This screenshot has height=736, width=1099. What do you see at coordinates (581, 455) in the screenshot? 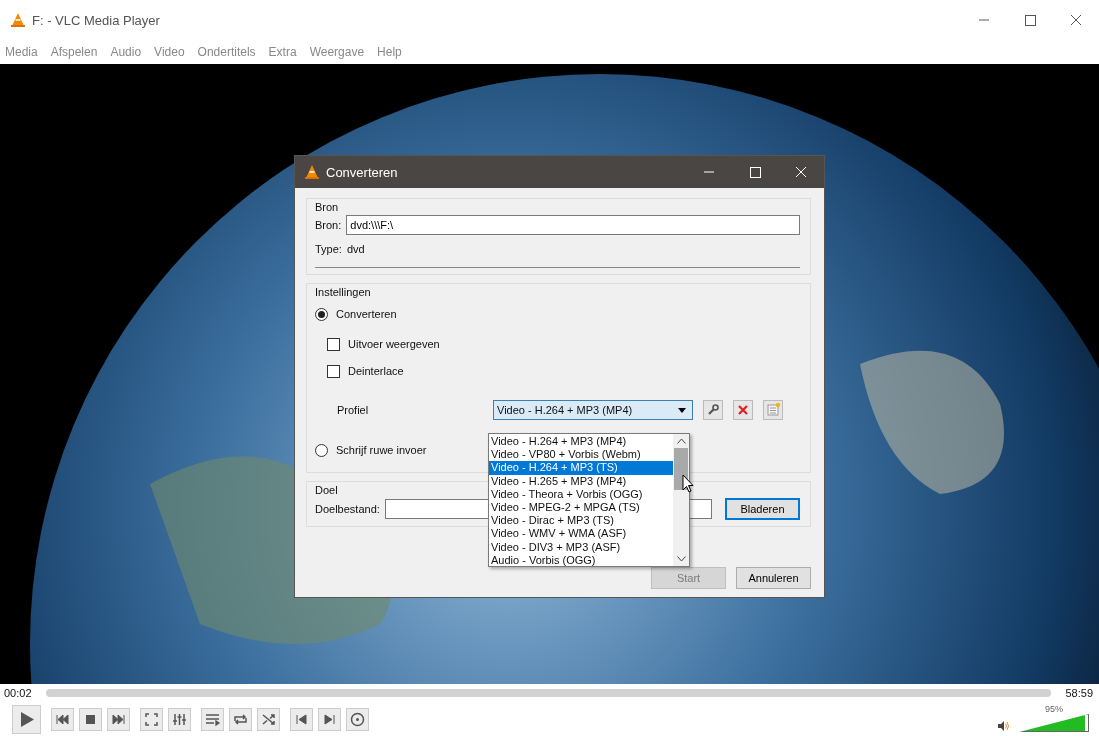
I see `list-option: Video - VP80 + Vorbis (Webm)` at bounding box center [581, 455].